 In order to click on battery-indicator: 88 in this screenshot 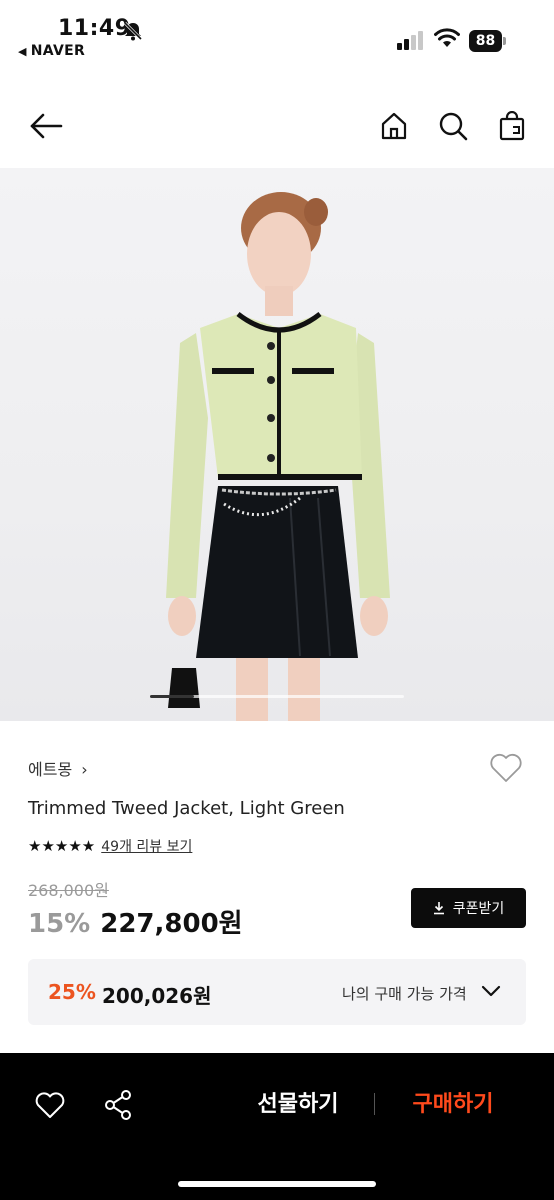, I will do `click(487, 41)`.